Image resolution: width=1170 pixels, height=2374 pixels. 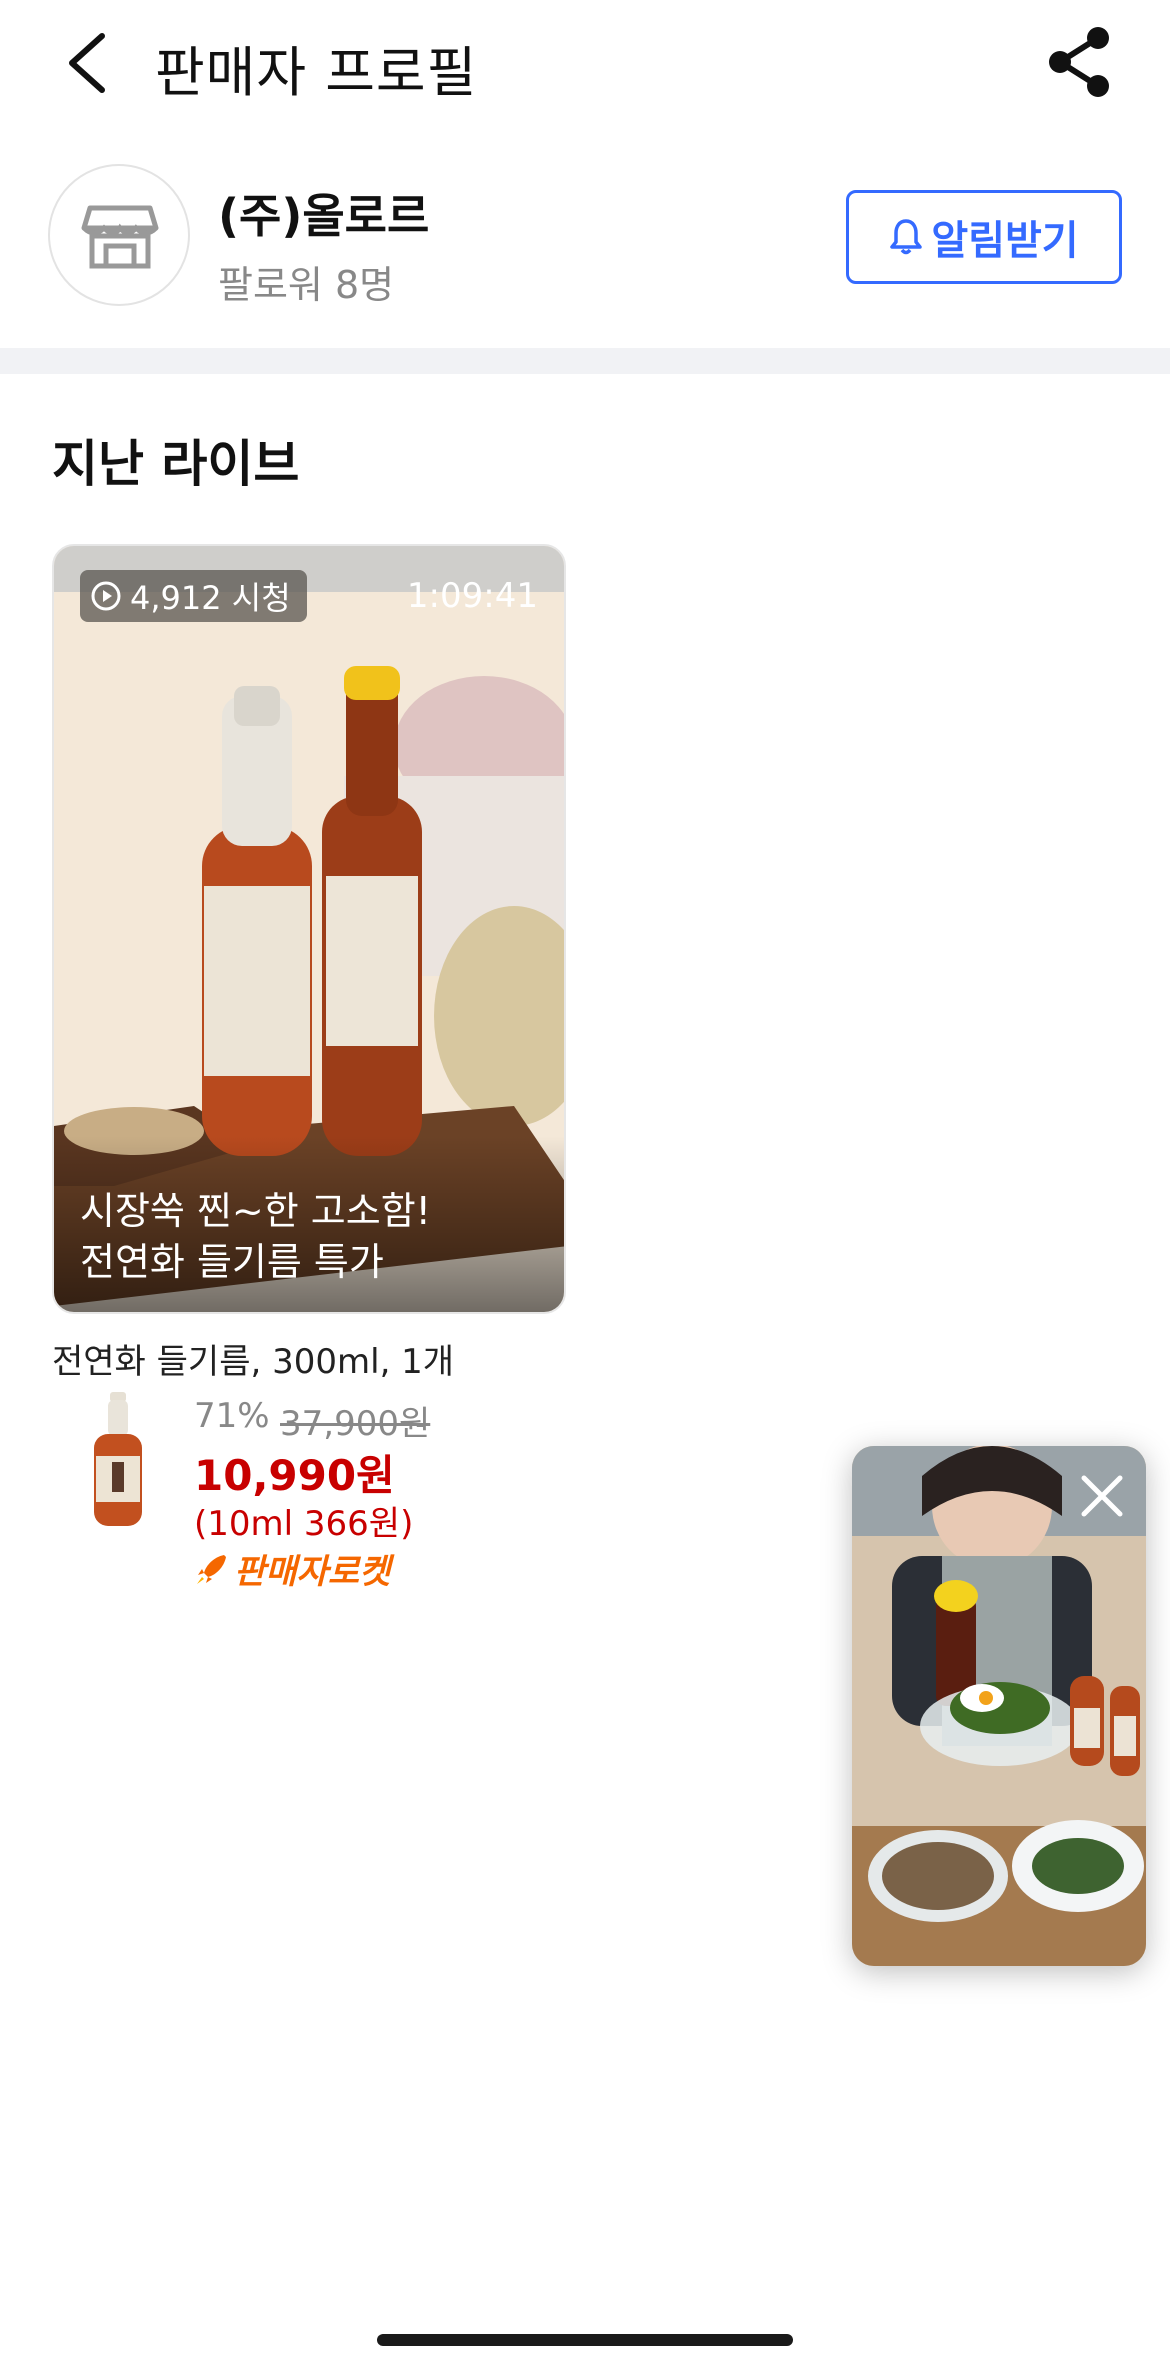 What do you see at coordinates (585, 65) in the screenshot?
I see `top-nav-bar: 판매자 프로필` at bounding box center [585, 65].